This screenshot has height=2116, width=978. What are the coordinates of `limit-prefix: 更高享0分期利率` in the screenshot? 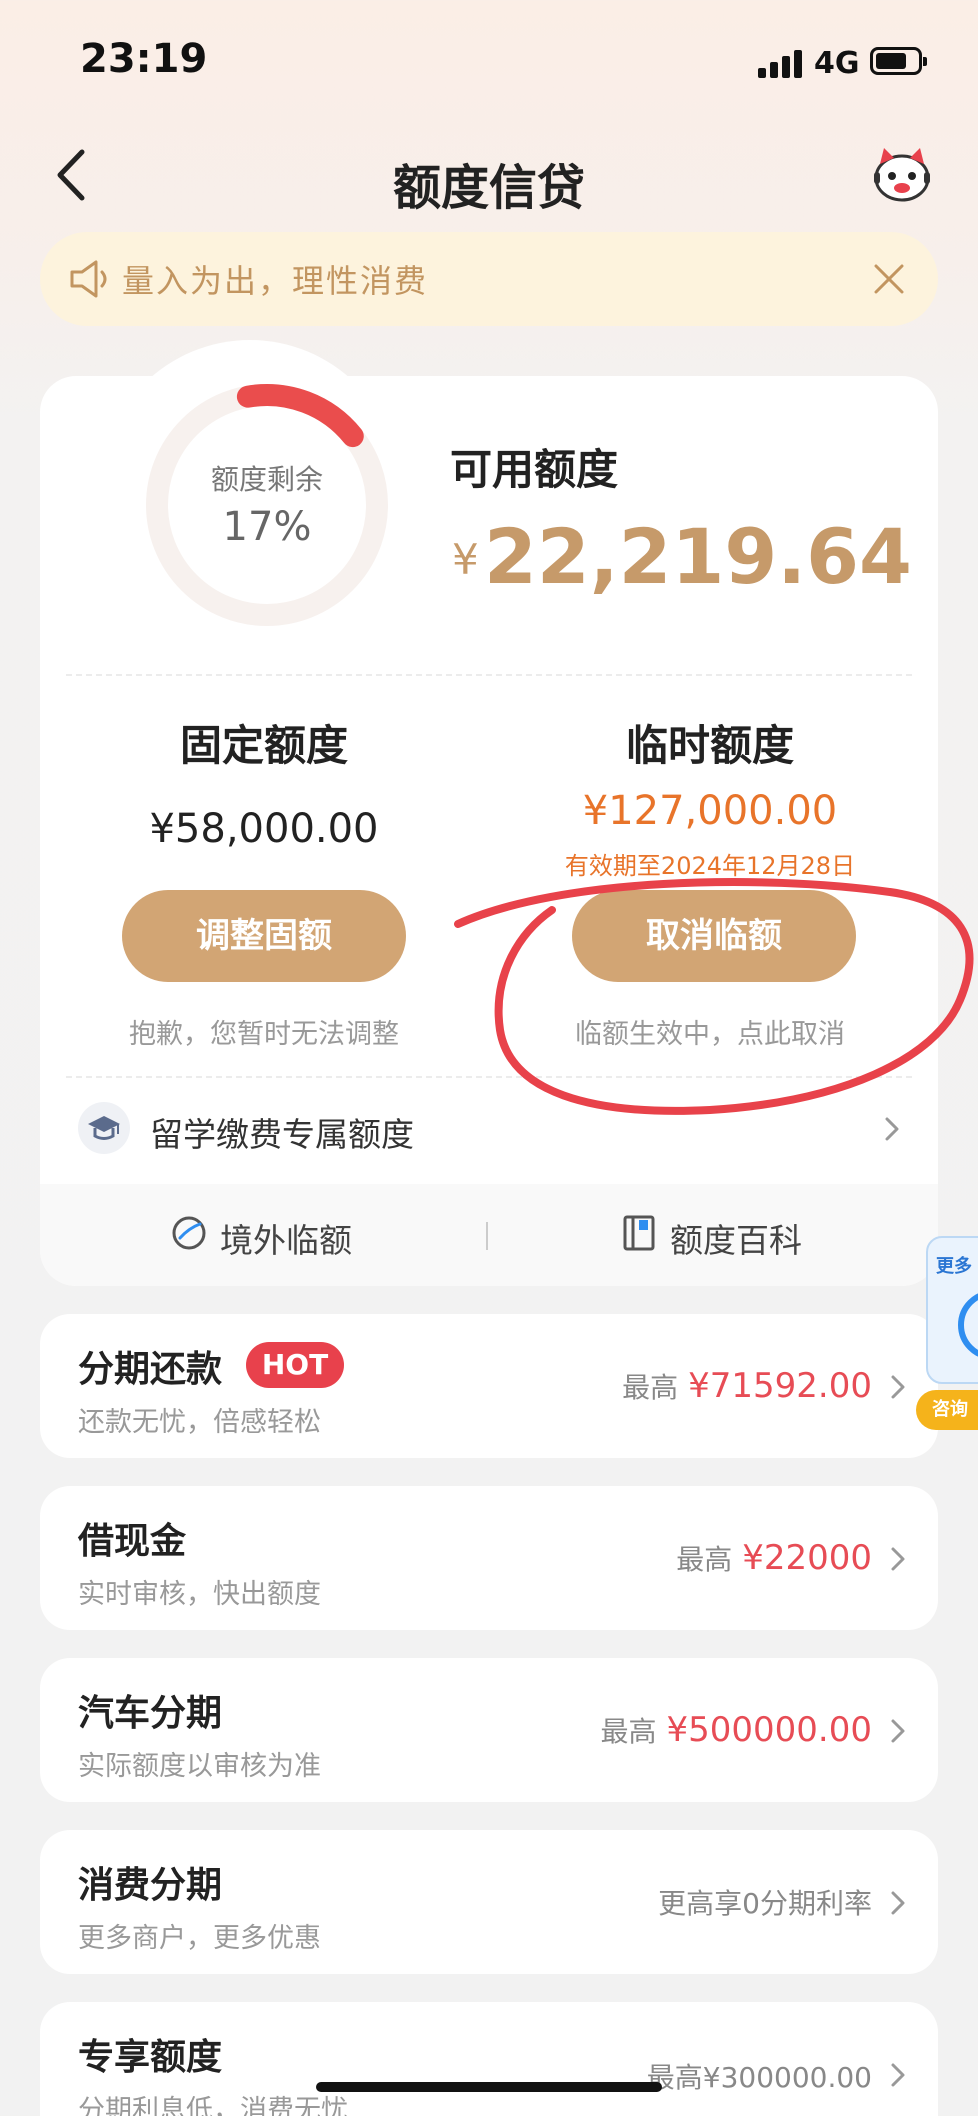 It's located at (765, 1903).